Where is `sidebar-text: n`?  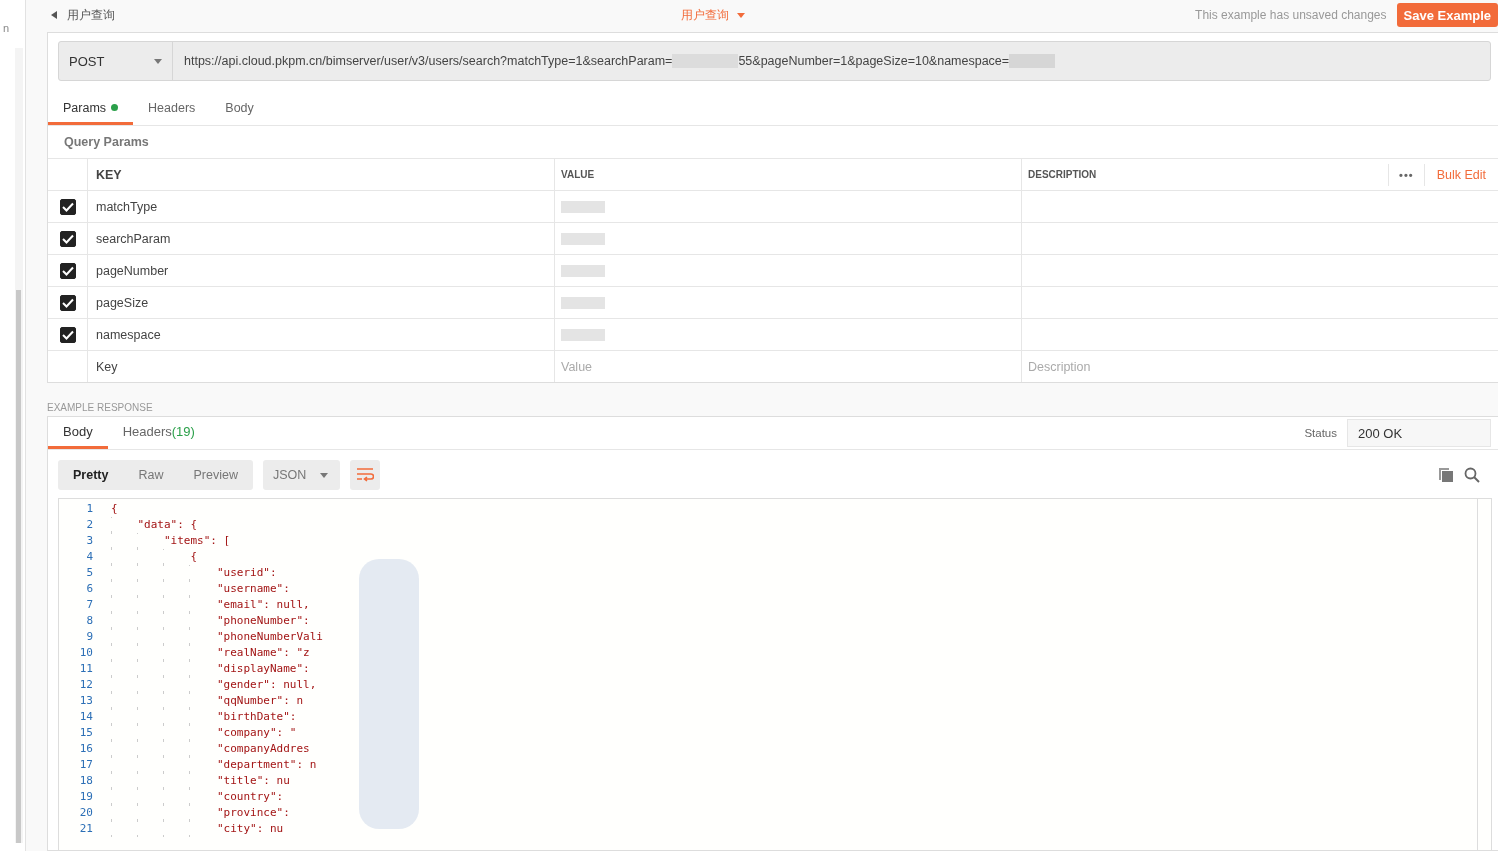
sidebar-text: n is located at coordinates (6, 28).